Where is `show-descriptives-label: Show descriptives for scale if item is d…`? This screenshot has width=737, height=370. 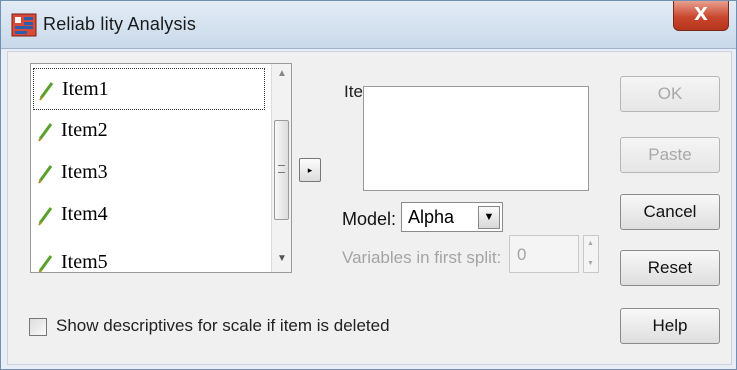 show-descriptives-label: Show descriptives for scale if item is d… is located at coordinates (223, 326).